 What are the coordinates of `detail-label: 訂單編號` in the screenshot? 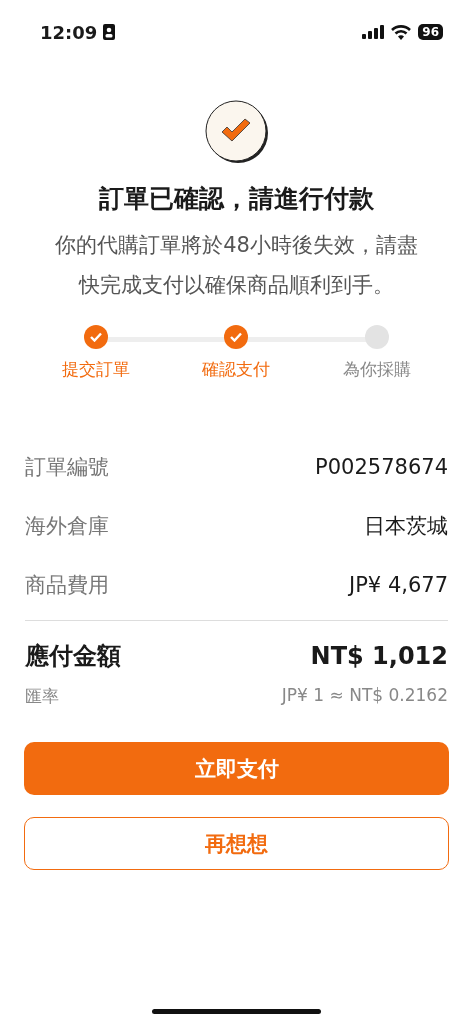 It's located at (67, 467).